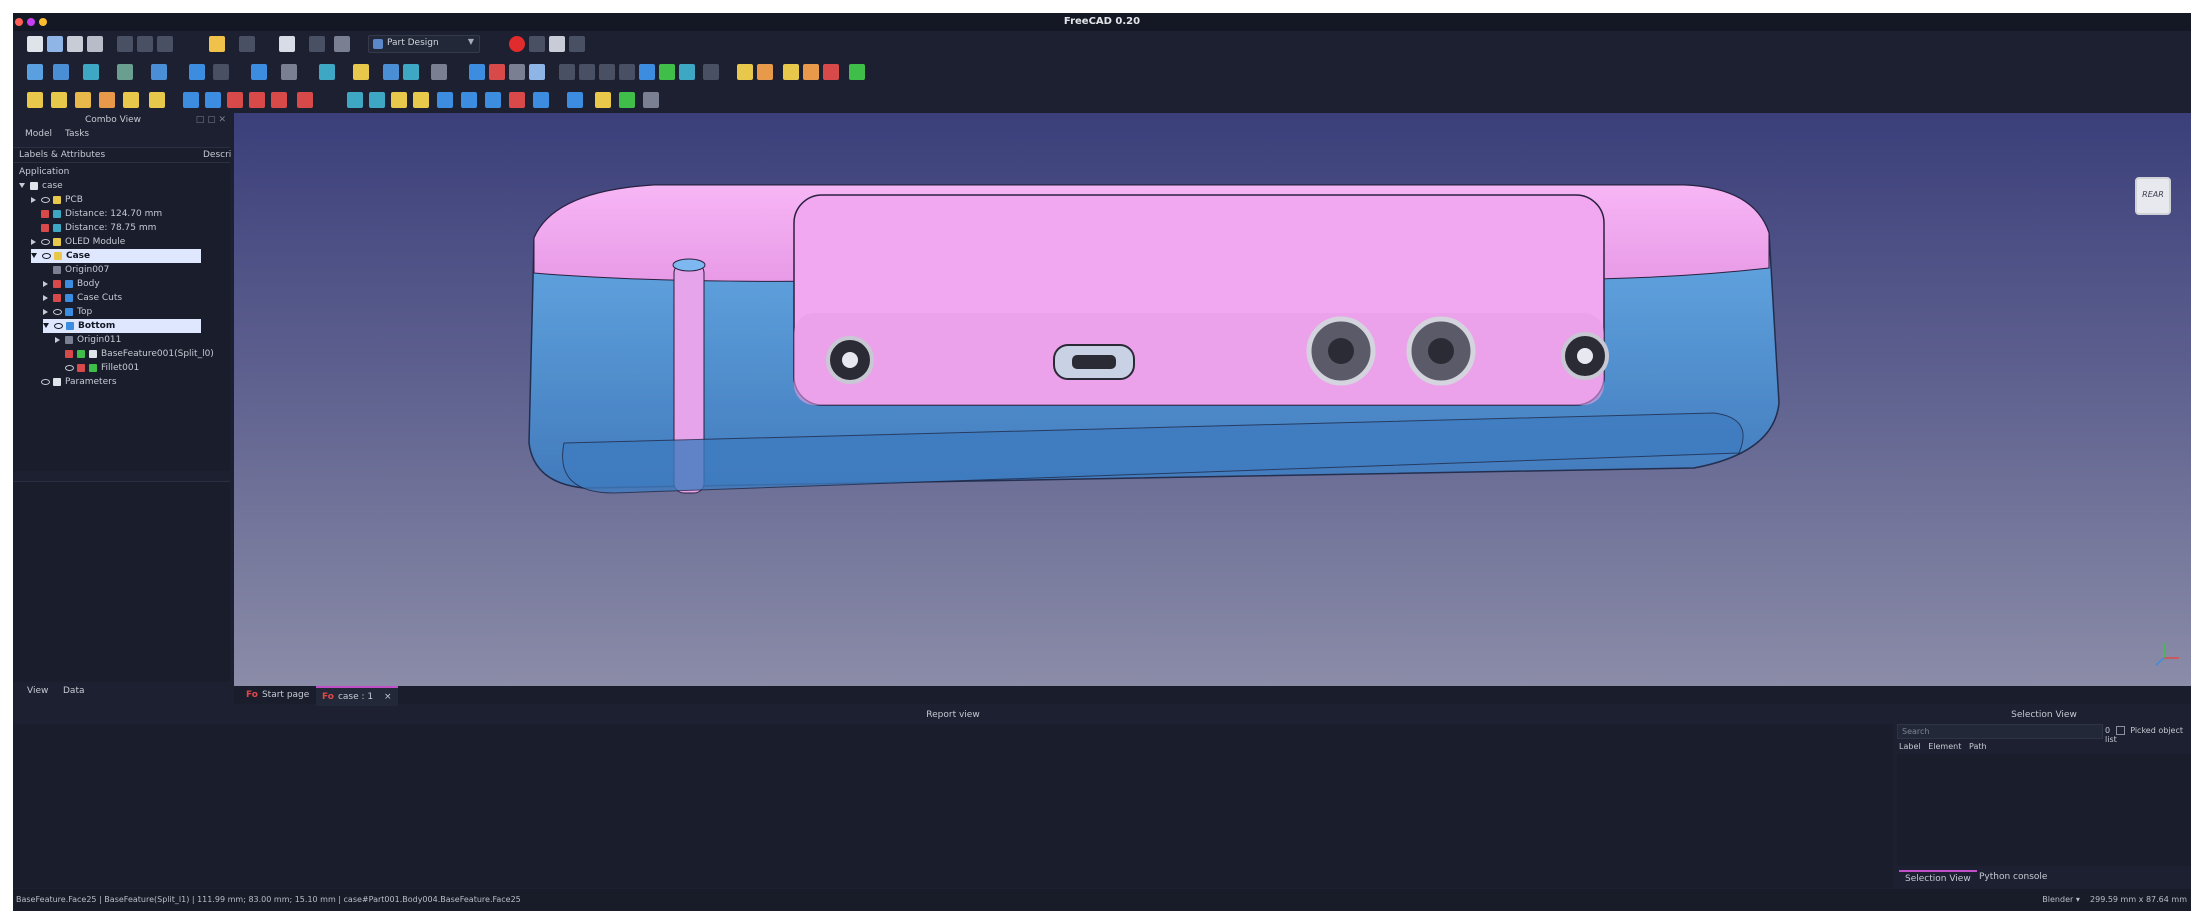 The height and width of the screenshot is (924, 2204). Describe the element at coordinates (289, 72) in the screenshot. I see `box-selection-icon` at that location.